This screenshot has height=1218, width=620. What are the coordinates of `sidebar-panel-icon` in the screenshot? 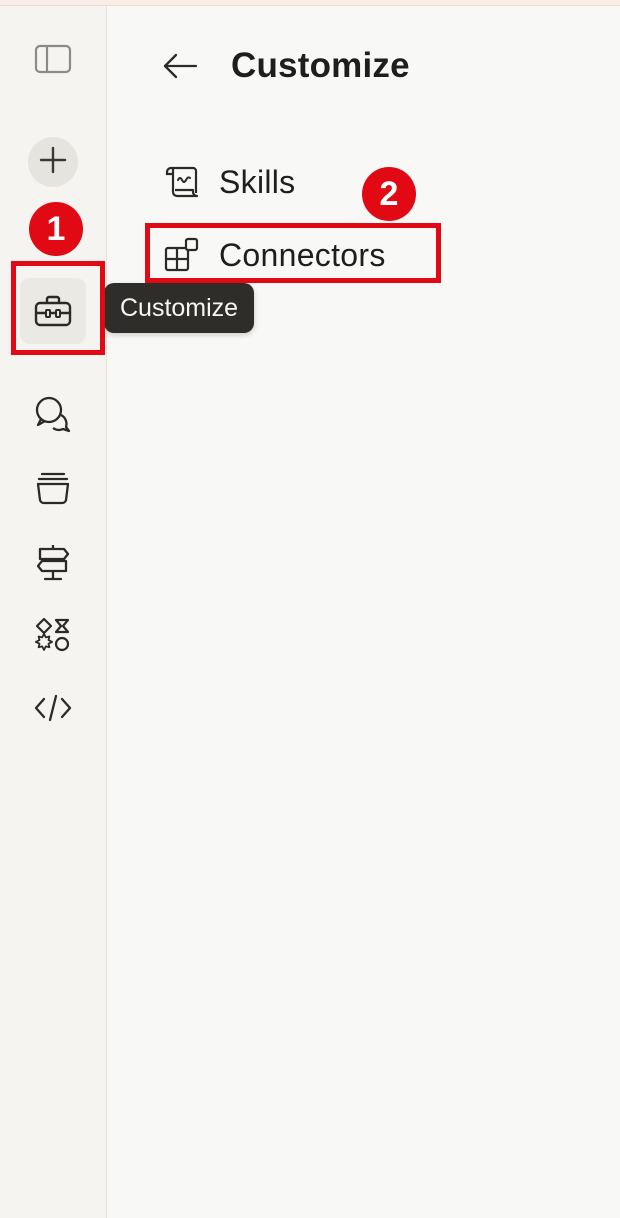 It's located at (53, 59).